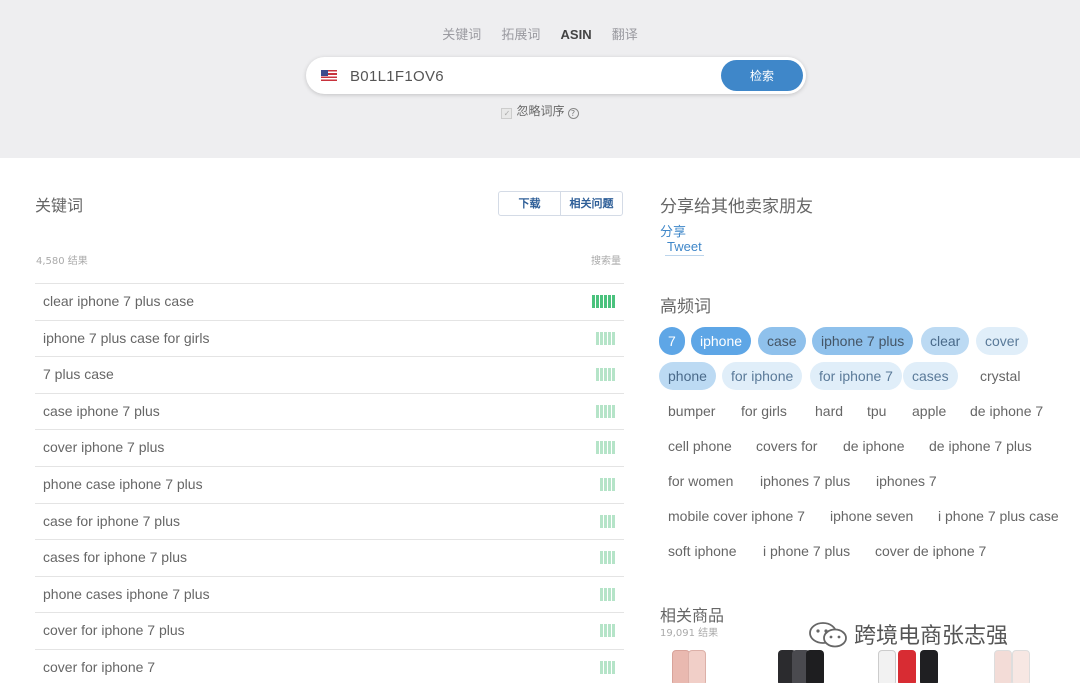 The height and width of the screenshot is (683, 1080). I want to click on watermark: 跨境电商张志强, so click(908, 634).